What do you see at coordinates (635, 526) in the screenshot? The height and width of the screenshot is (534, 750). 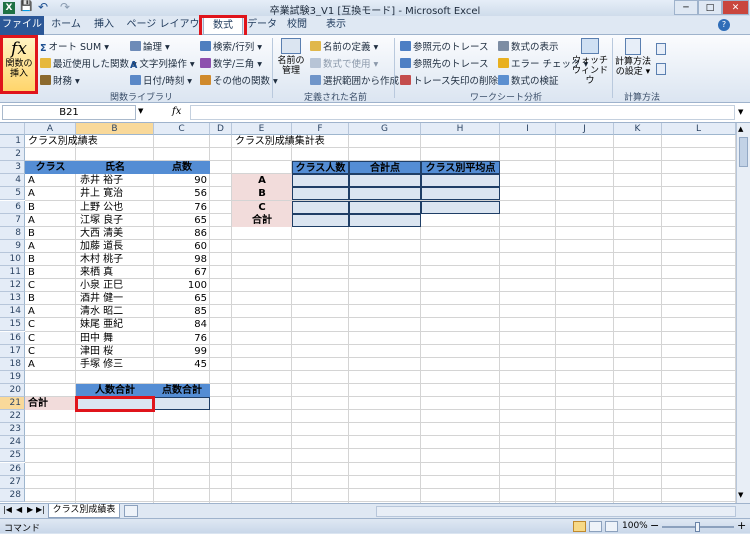 I see `zoom-level: 100%` at bounding box center [635, 526].